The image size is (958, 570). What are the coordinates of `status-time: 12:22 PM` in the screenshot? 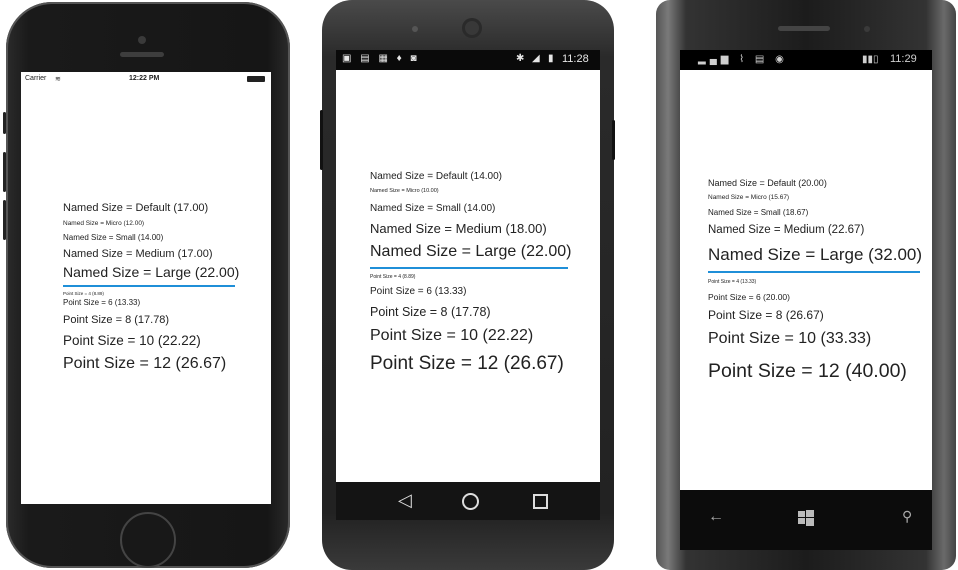 It's located at (144, 78).